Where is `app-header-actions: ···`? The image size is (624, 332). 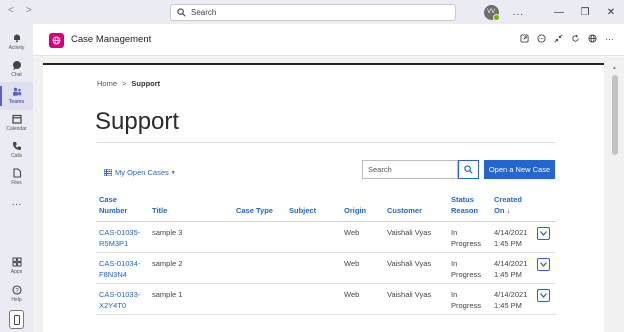
app-header-actions: ··· is located at coordinates (567, 39).